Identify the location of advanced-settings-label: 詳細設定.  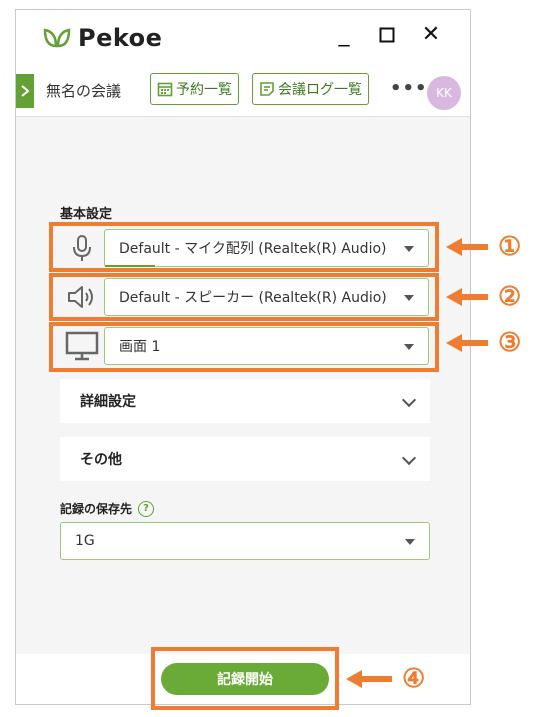
(108, 402).